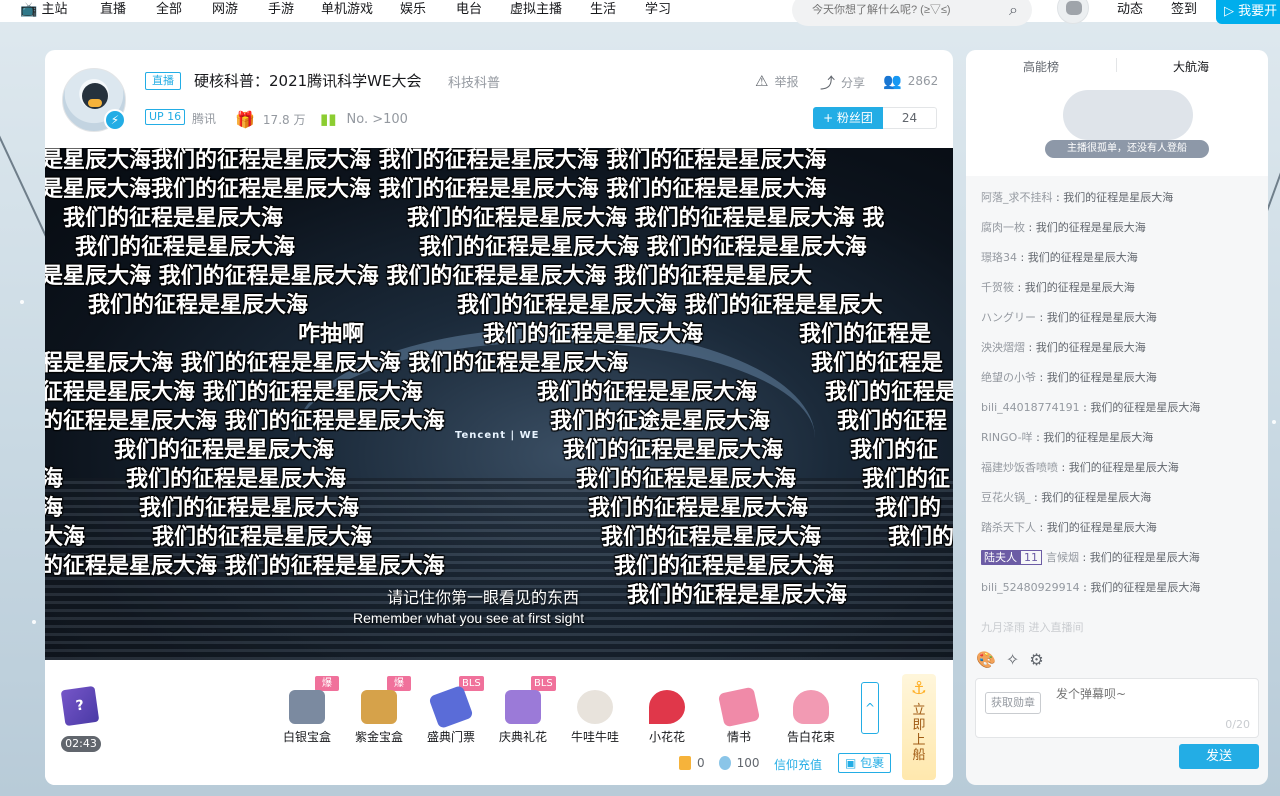 The width and height of the screenshot is (1280, 796). What do you see at coordinates (1128, 115) in the screenshot?
I see `cloud-illustration` at bounding box center [1128, 115].